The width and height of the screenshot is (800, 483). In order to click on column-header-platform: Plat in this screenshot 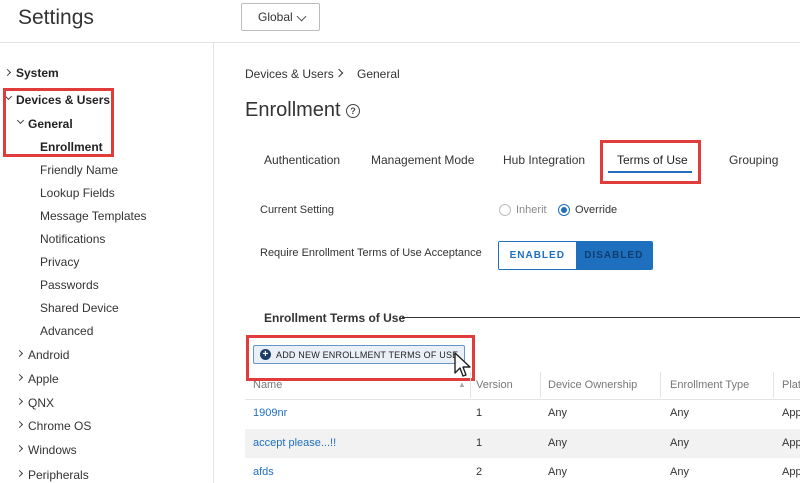, I will do `click(791, 385)`.